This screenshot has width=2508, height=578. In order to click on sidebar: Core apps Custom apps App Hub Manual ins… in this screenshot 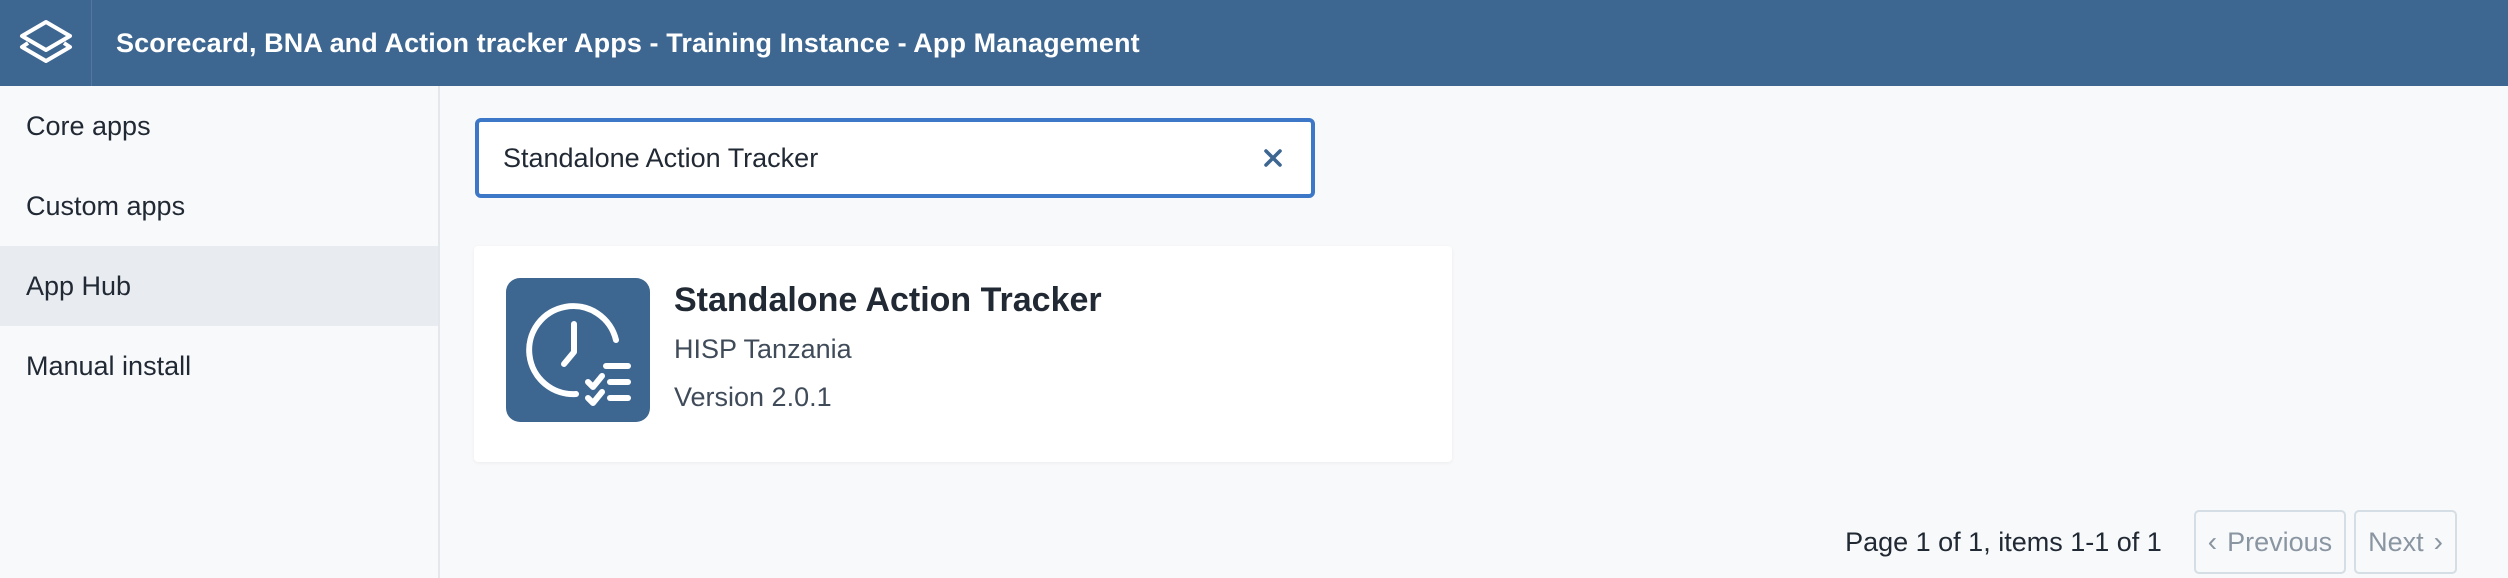, I will do `click(220, 332)`.